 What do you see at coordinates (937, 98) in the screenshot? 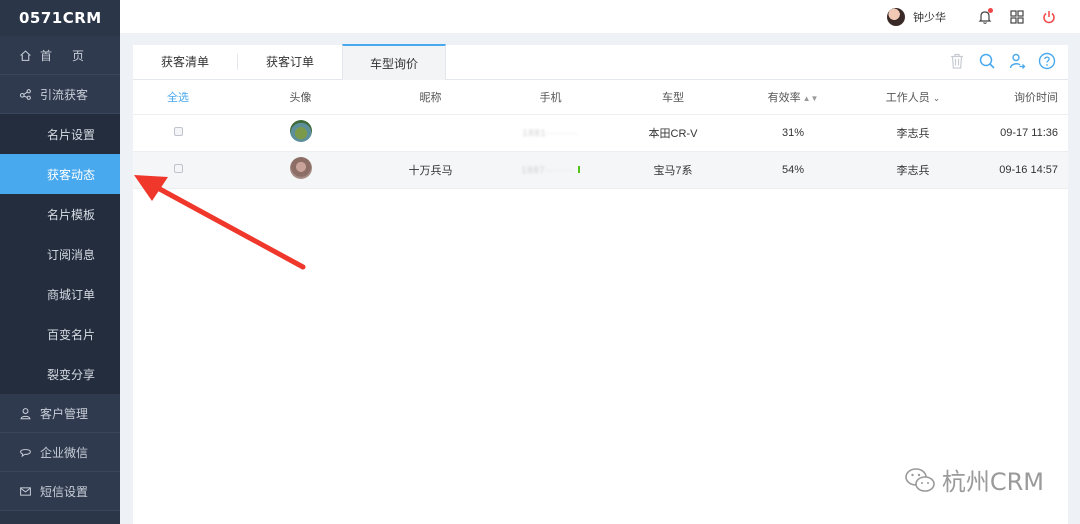
I see `chevron-down-icon: ⌄` at bounding box center [937, 98].